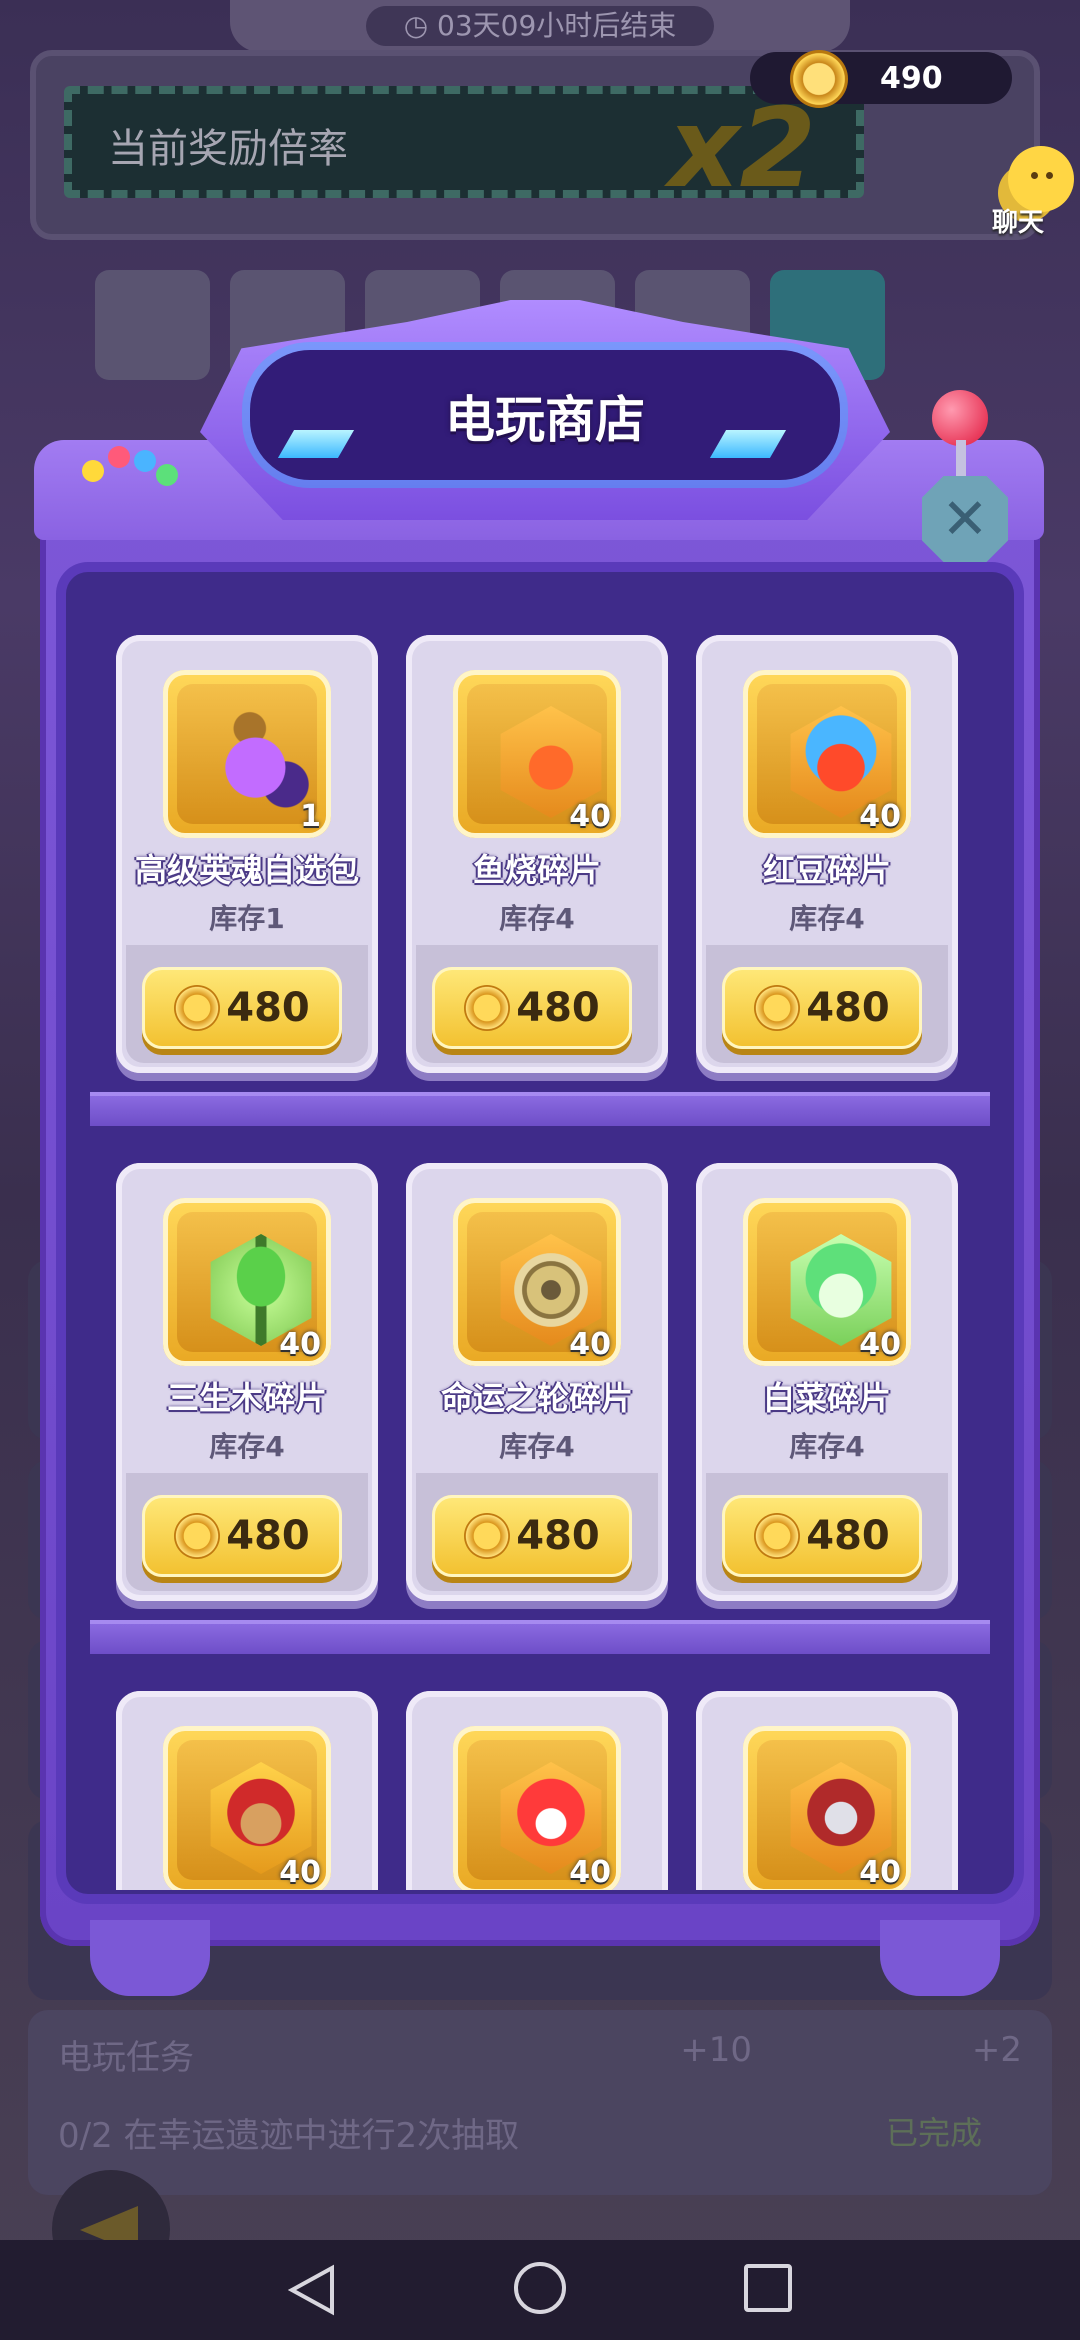 This screenshot has width=1080, height=2340. Describe the element at coordinates (716, 2050) in the screenshot. I see `task-reward-coins: +10` at that location.